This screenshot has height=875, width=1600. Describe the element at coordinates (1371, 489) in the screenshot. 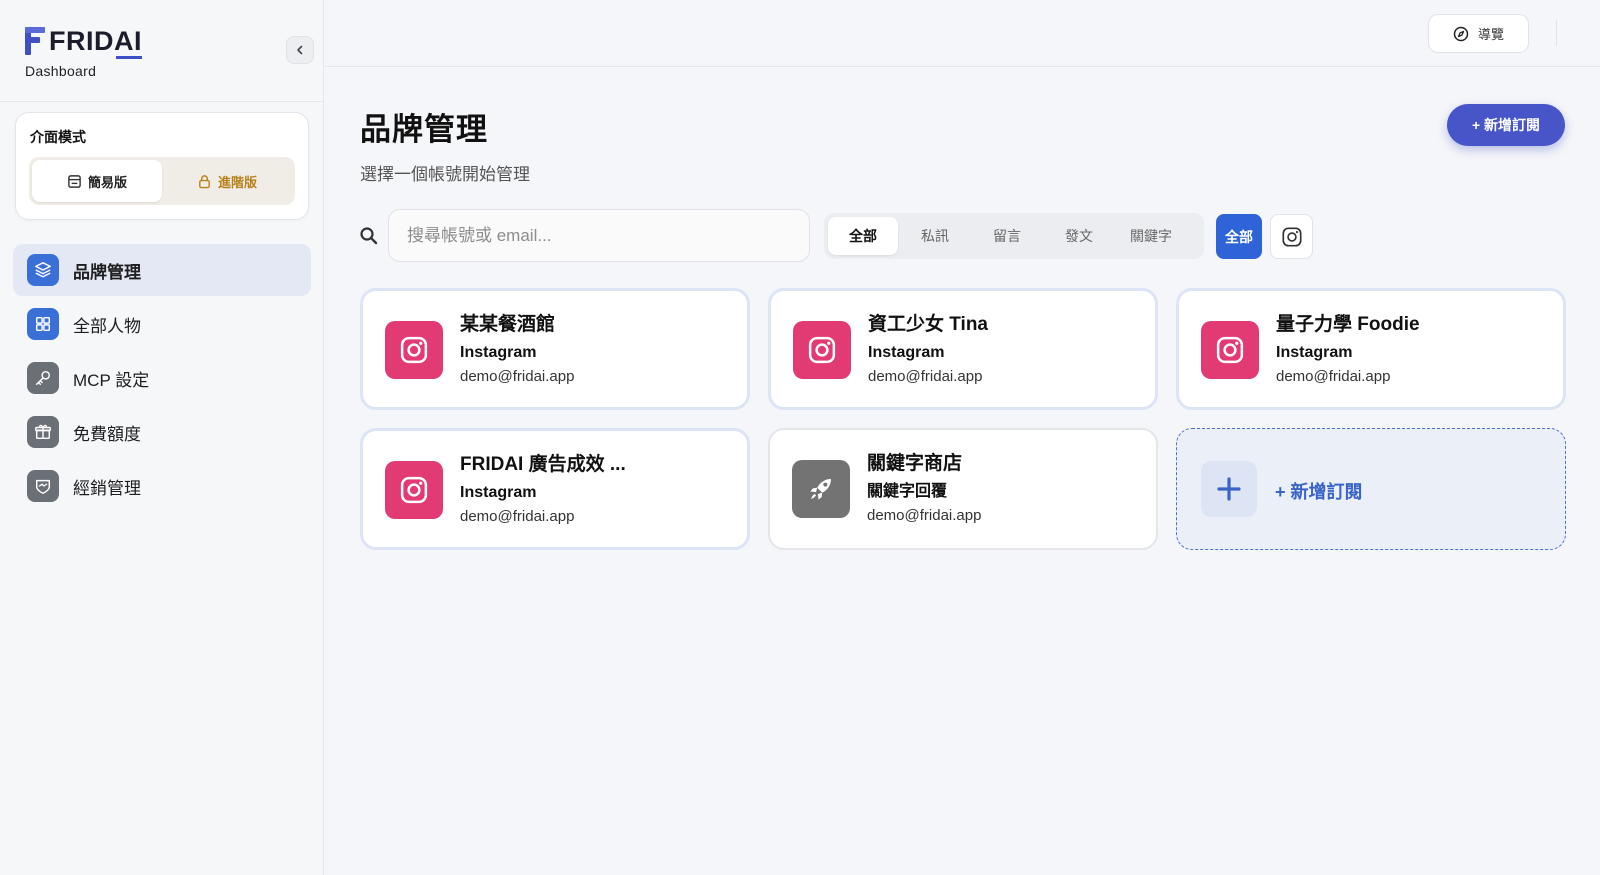

I see `add-subscription-card: + 新增訂閱` at that location.